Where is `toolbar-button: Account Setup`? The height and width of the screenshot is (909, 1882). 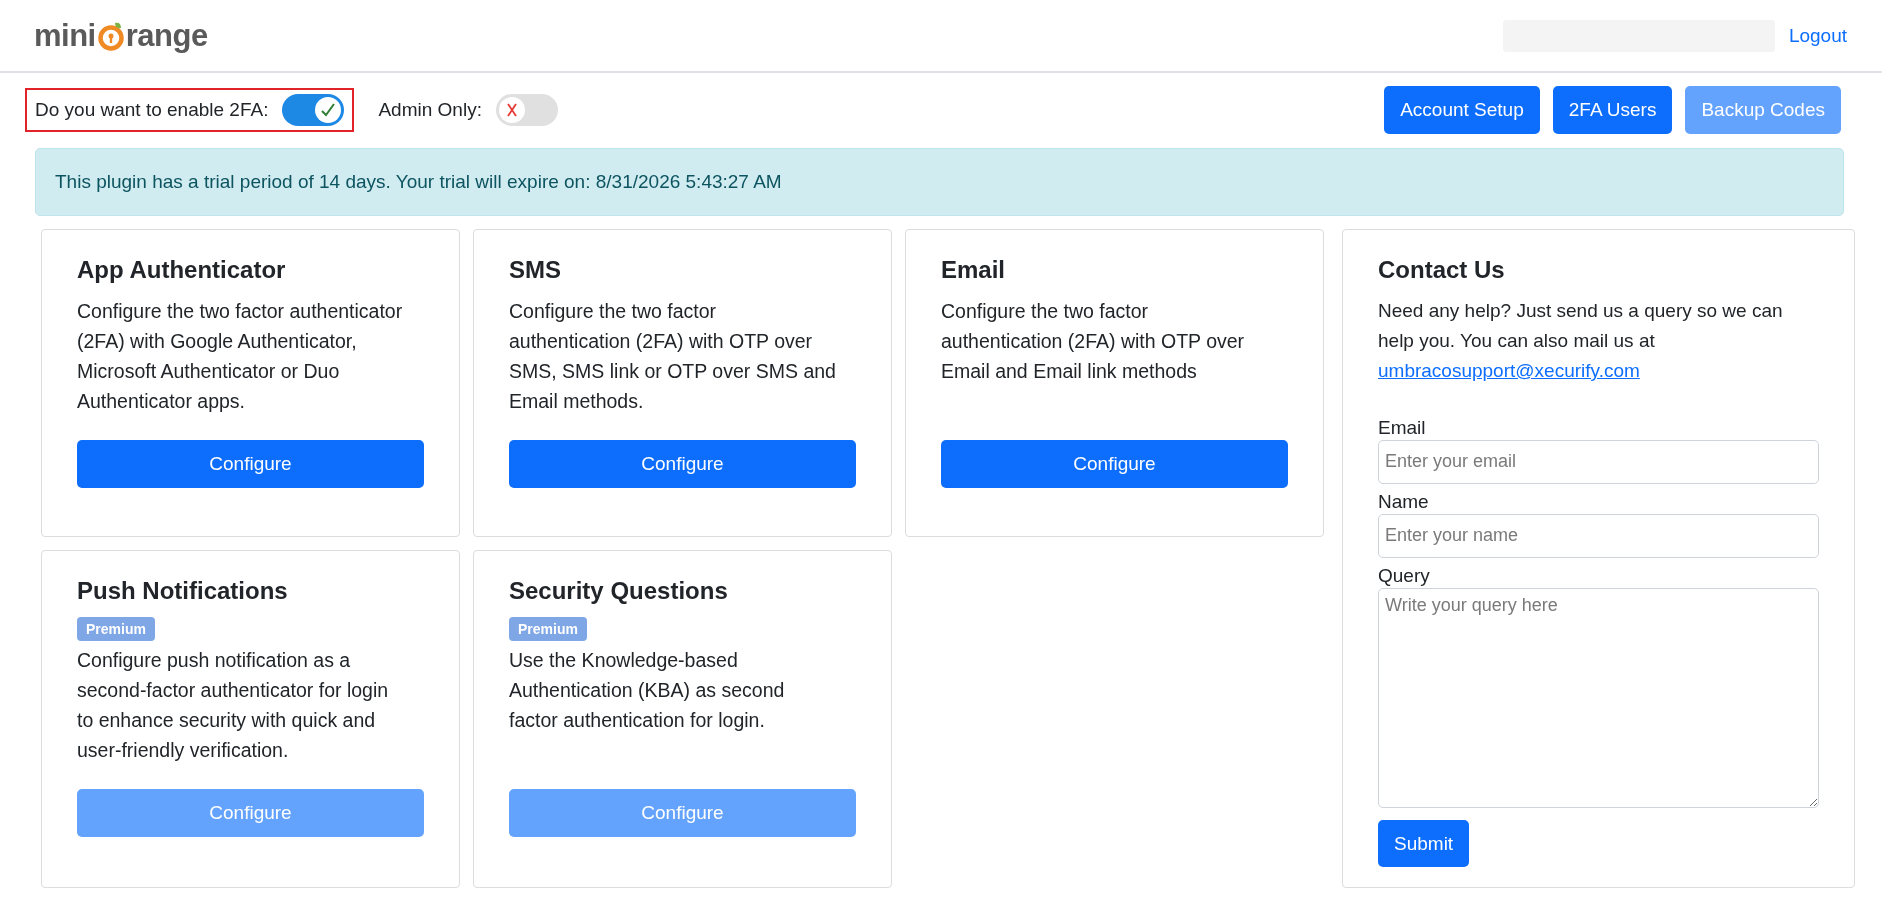 toolbar-button: Account Setup is located at coordinates (1462, 110).